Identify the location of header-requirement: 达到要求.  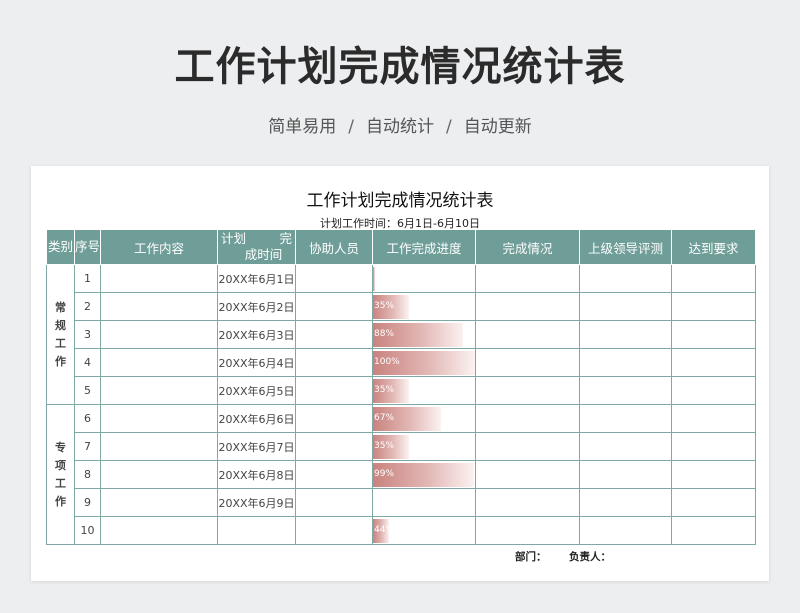
(713, 247).